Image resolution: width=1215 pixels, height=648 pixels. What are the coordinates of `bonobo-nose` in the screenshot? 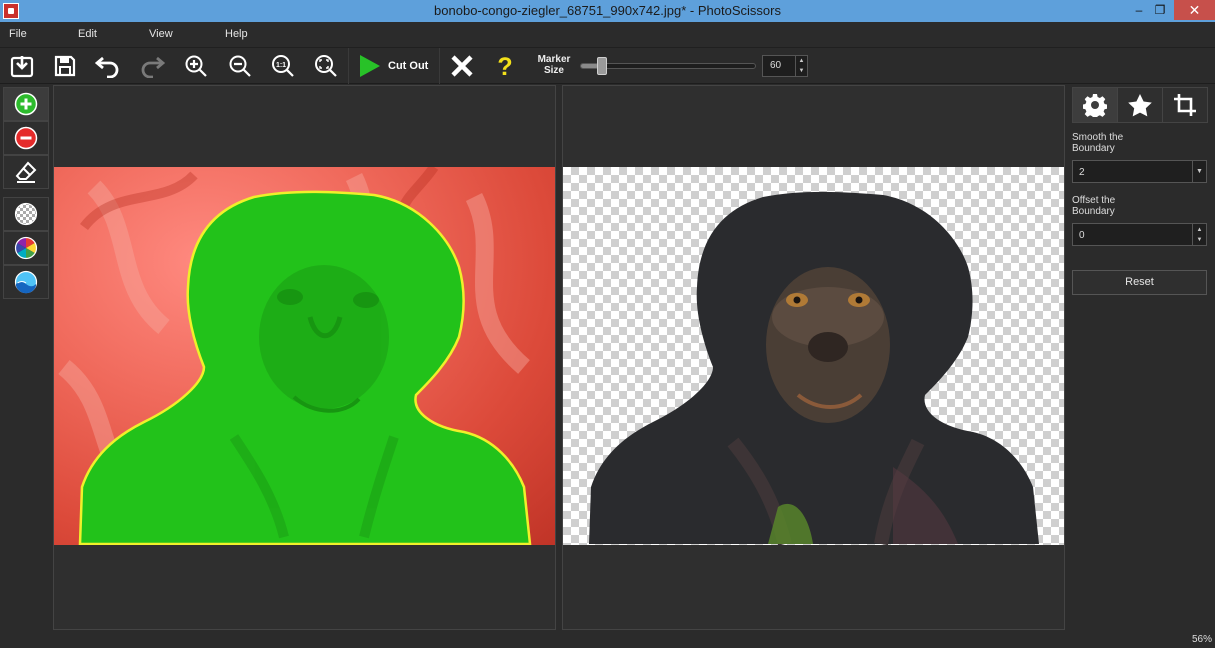 It's located at (828, 347).